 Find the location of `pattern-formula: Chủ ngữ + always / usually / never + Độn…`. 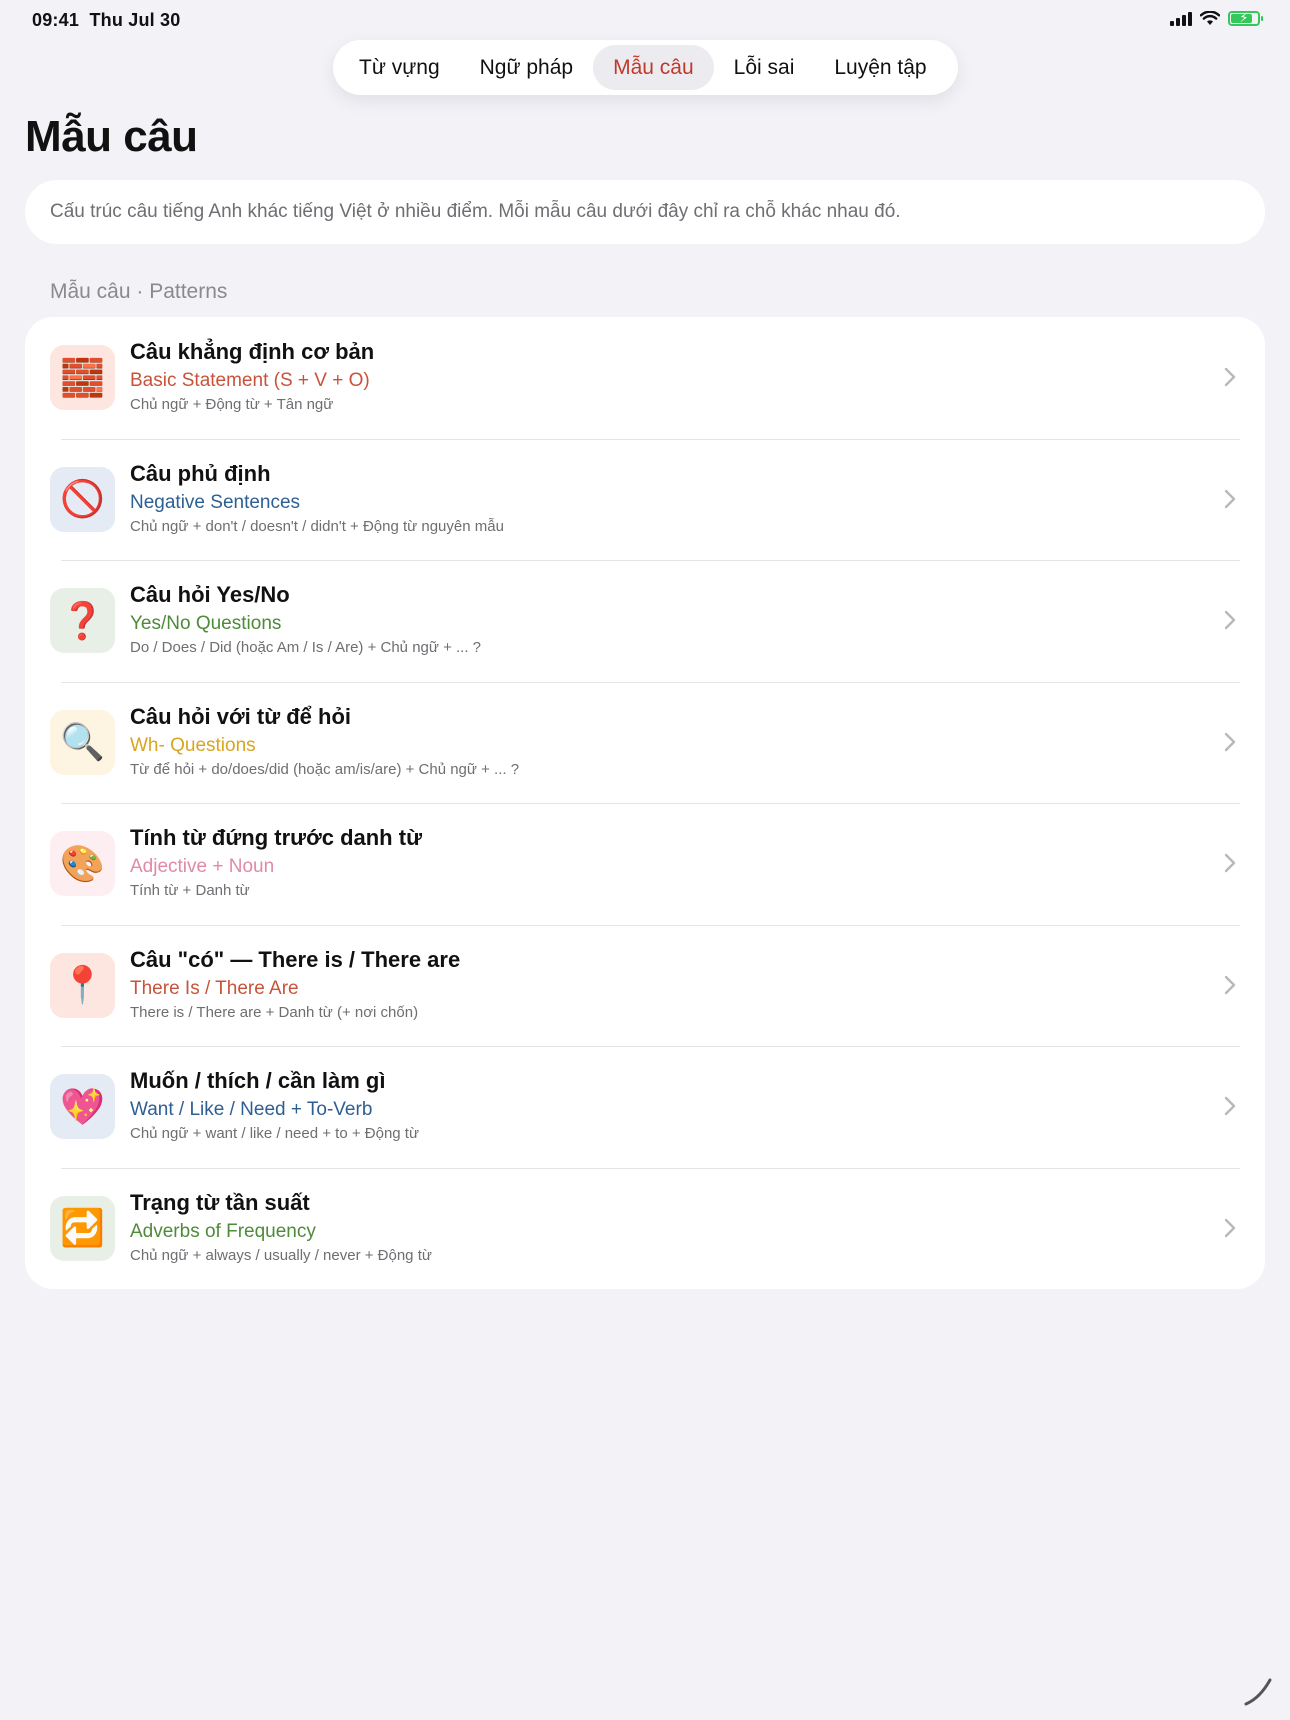

pattern-formula: Chủ ngữ + always / usually / never + Độn… is located at coordinates (281, 1255).